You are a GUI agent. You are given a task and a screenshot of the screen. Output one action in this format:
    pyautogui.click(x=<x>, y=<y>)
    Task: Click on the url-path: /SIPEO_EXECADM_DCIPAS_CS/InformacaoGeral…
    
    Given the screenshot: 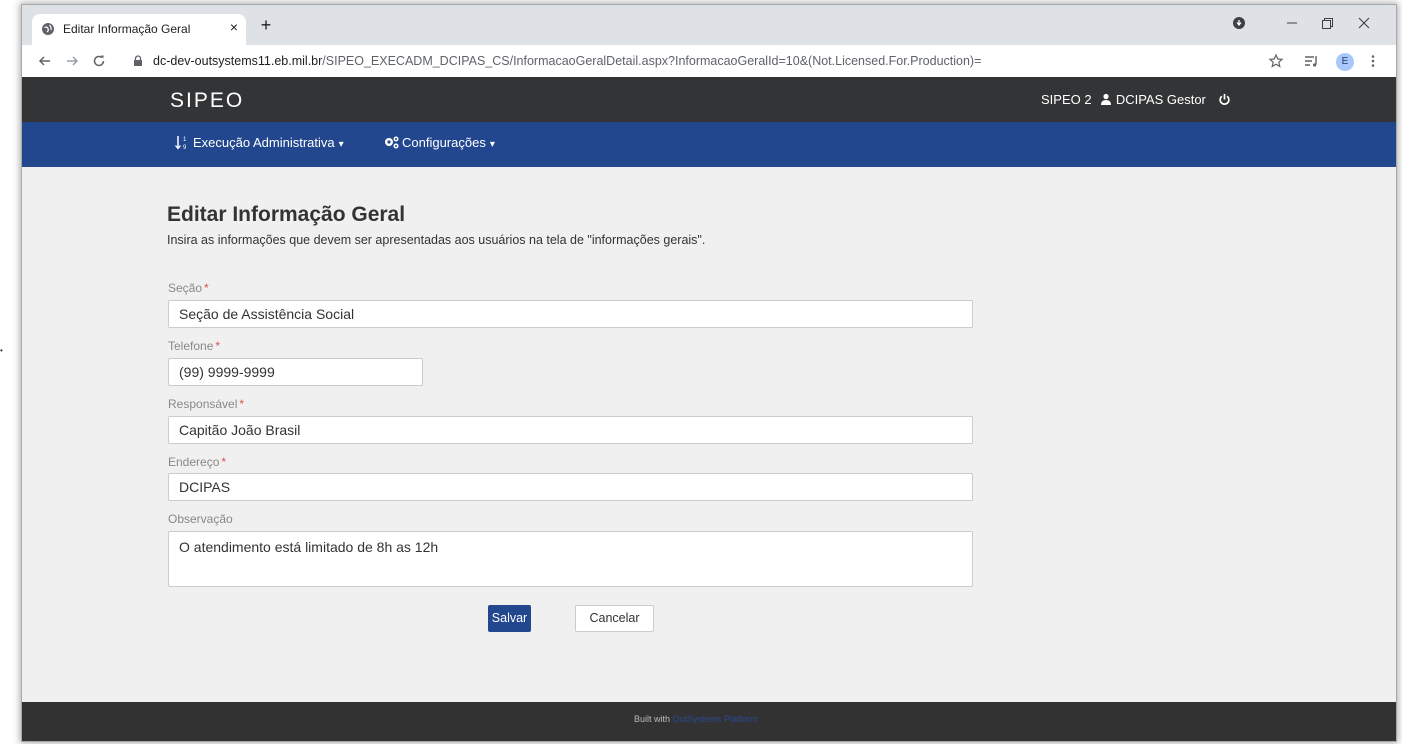 What is the action you would take?
    pyautogui.click(x=652, y=61)
    